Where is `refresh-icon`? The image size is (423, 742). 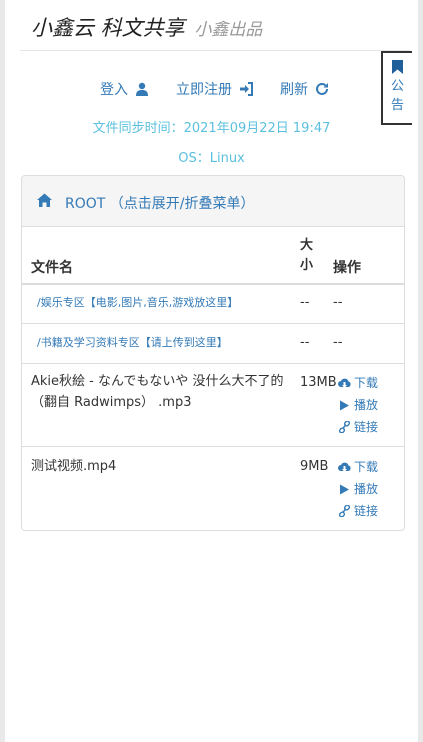 refresh-icon is located at coordinates (322, 88).